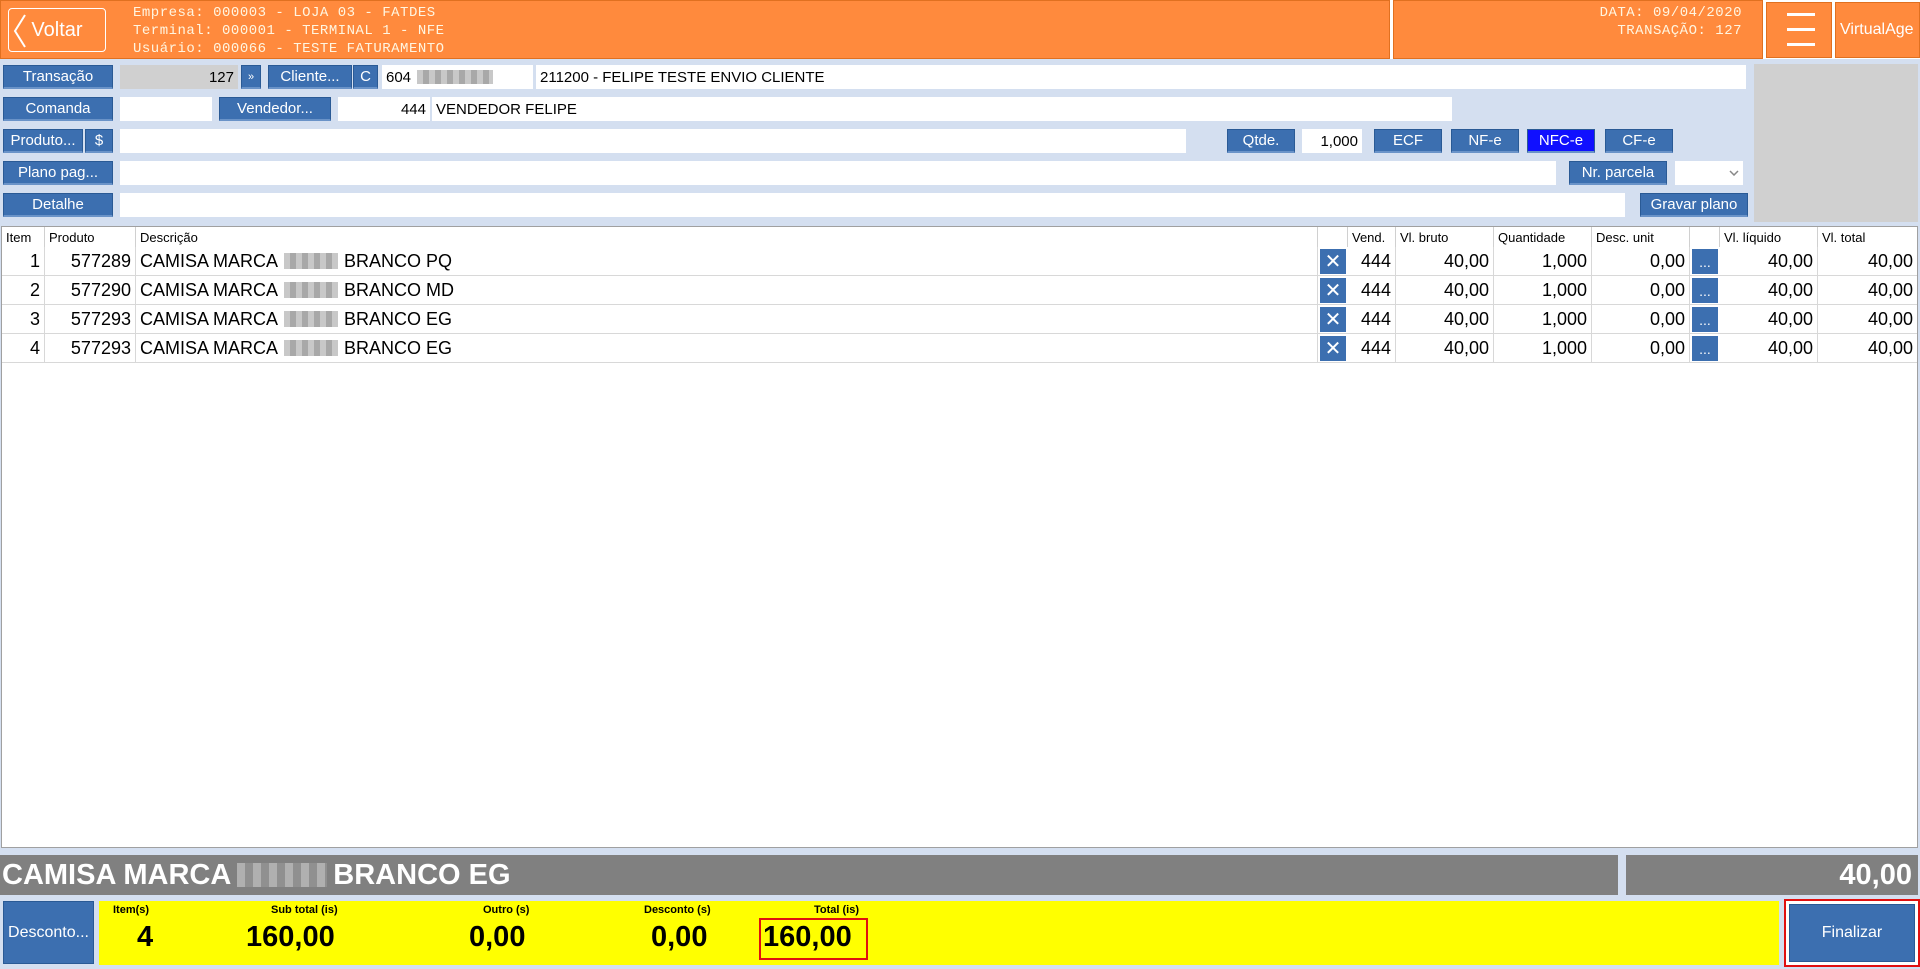  Describe the element at coordinates (99, 141) in the screenshot. I see `price-button: $` at that location.